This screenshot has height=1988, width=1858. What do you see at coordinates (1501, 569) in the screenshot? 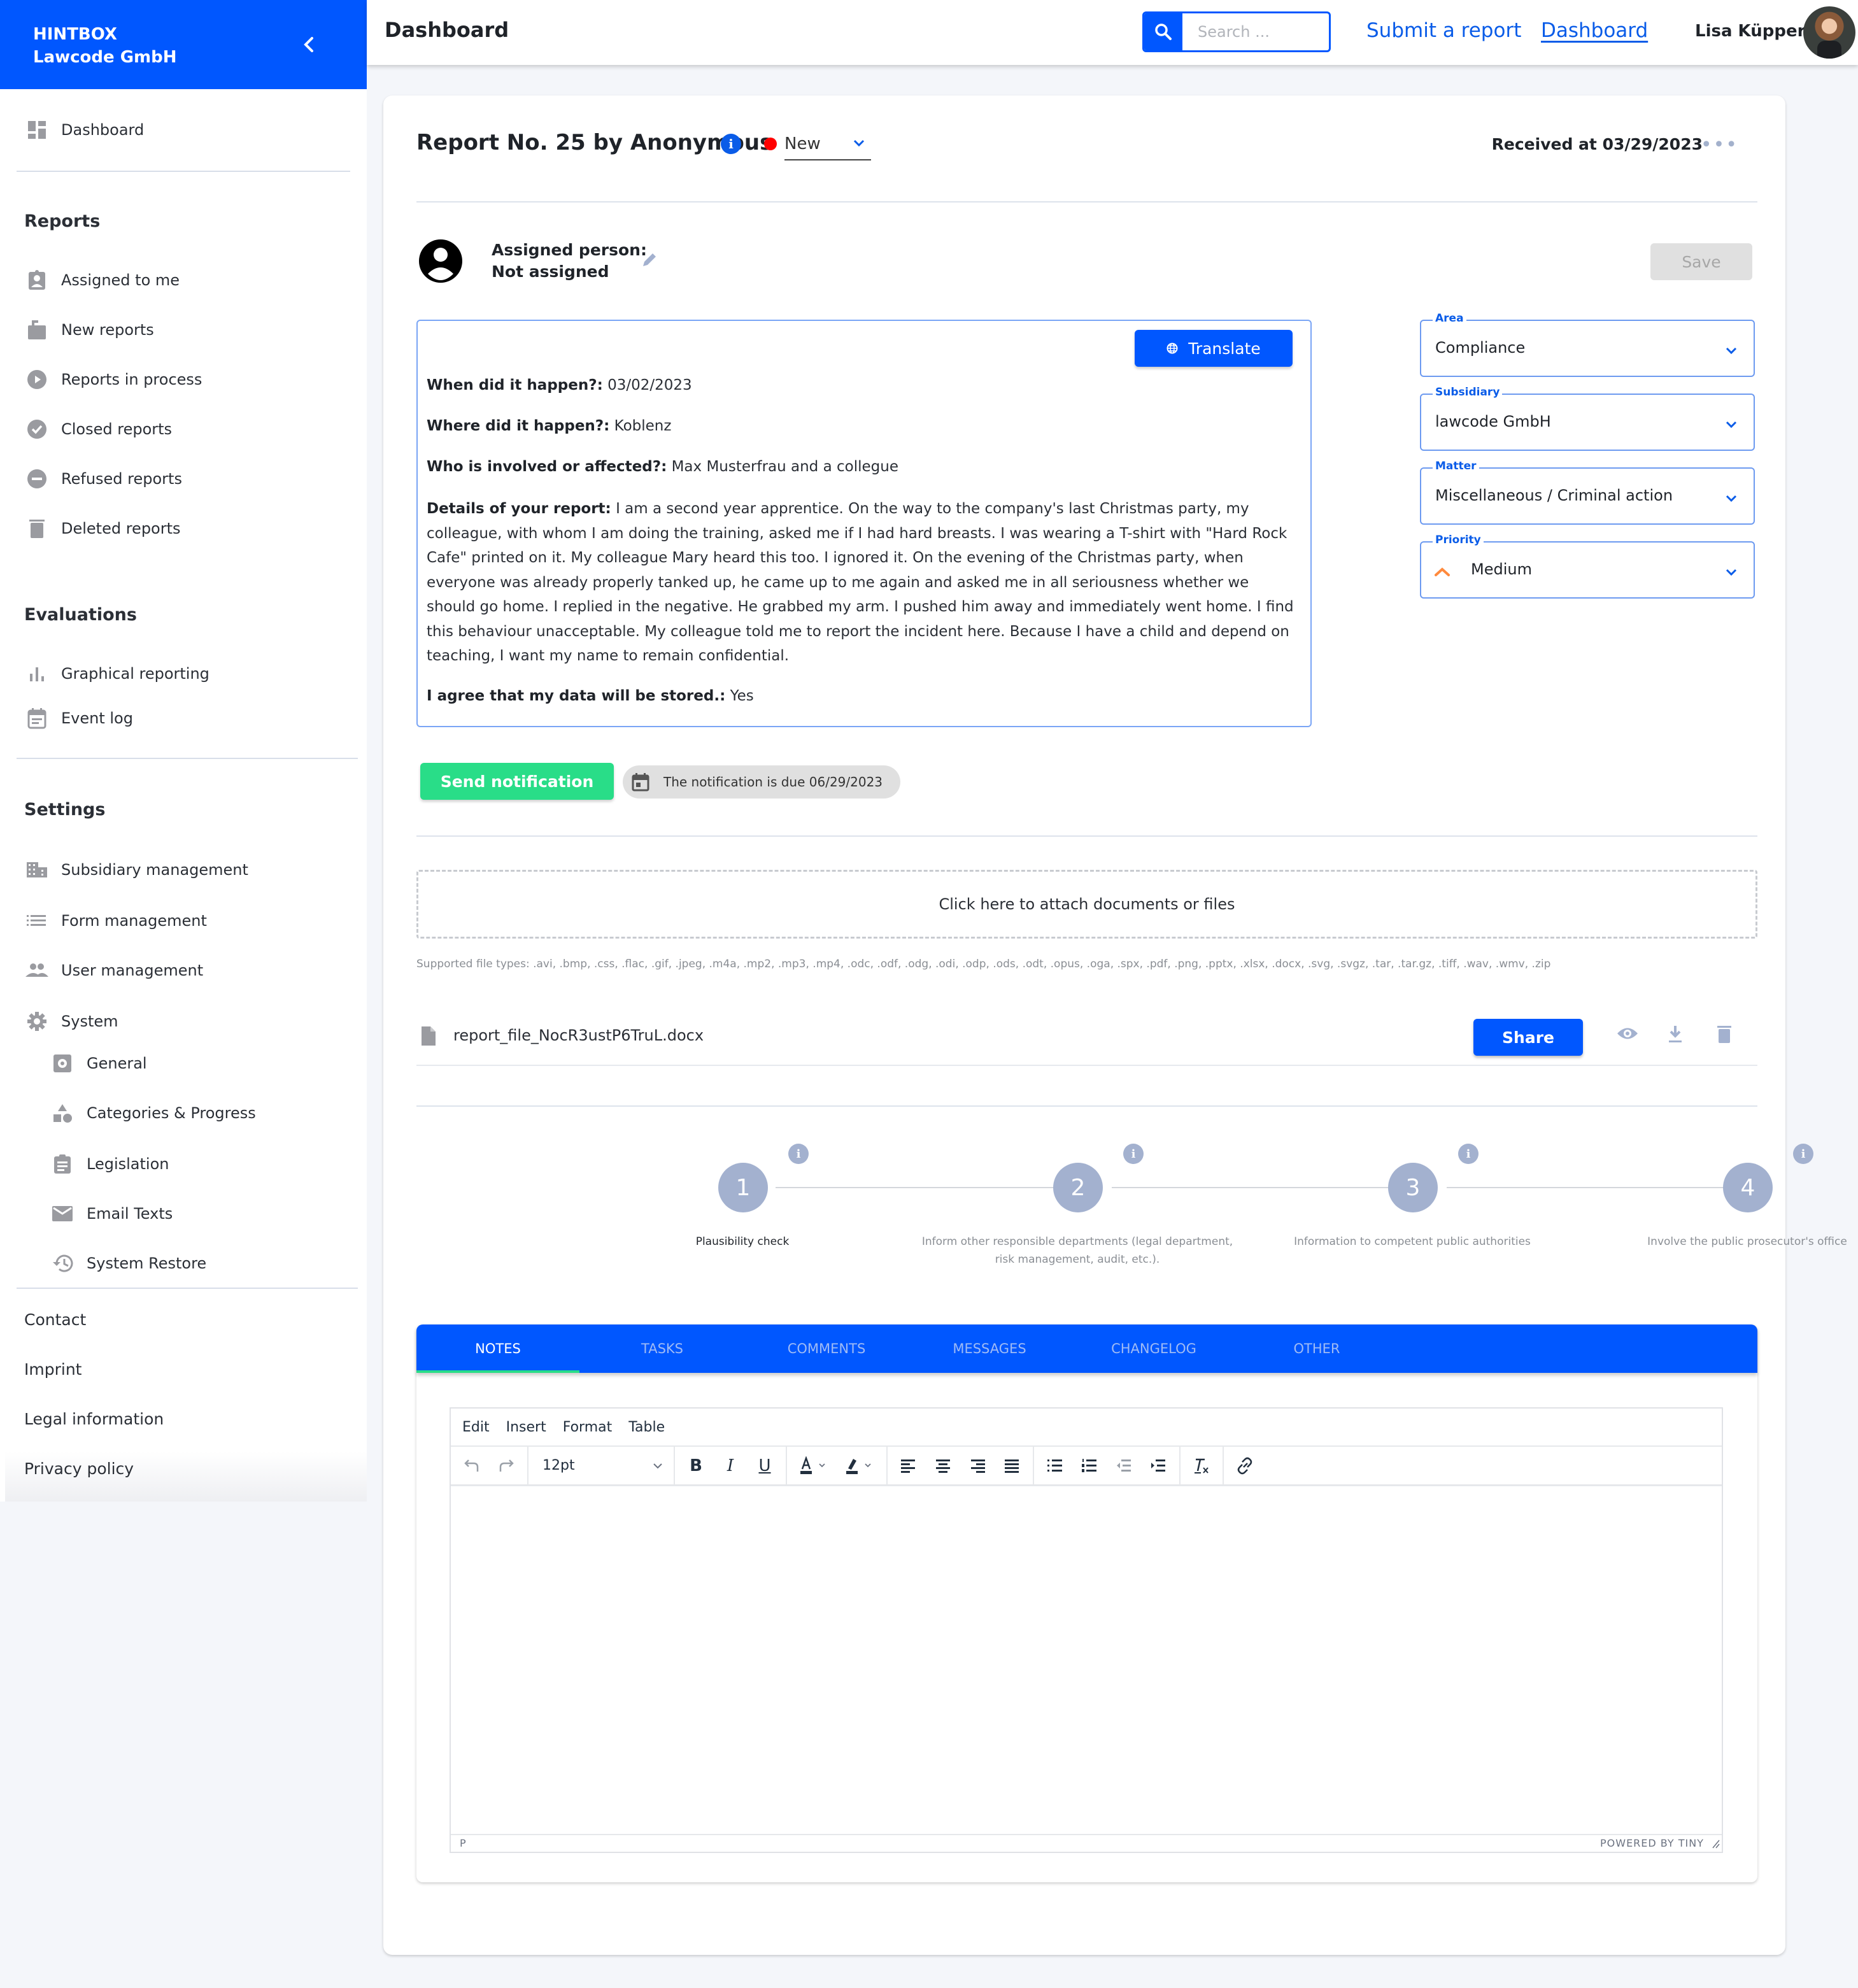
I see `field-value: Medium` at bounding box center [1501, 569].